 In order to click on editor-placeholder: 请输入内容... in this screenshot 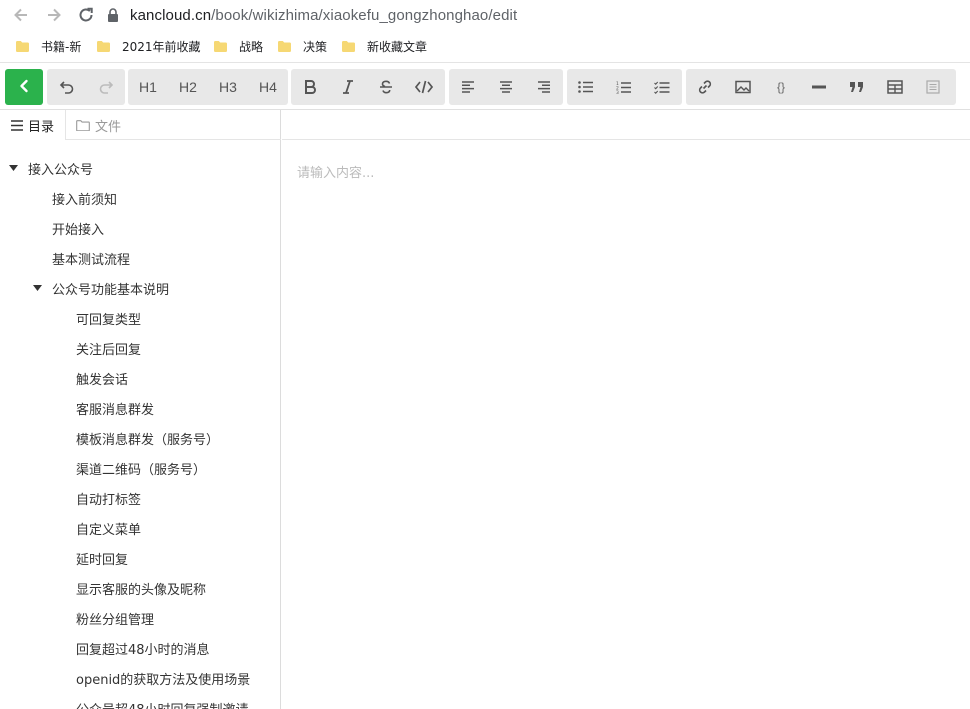, I will do `click(336, 173)`.